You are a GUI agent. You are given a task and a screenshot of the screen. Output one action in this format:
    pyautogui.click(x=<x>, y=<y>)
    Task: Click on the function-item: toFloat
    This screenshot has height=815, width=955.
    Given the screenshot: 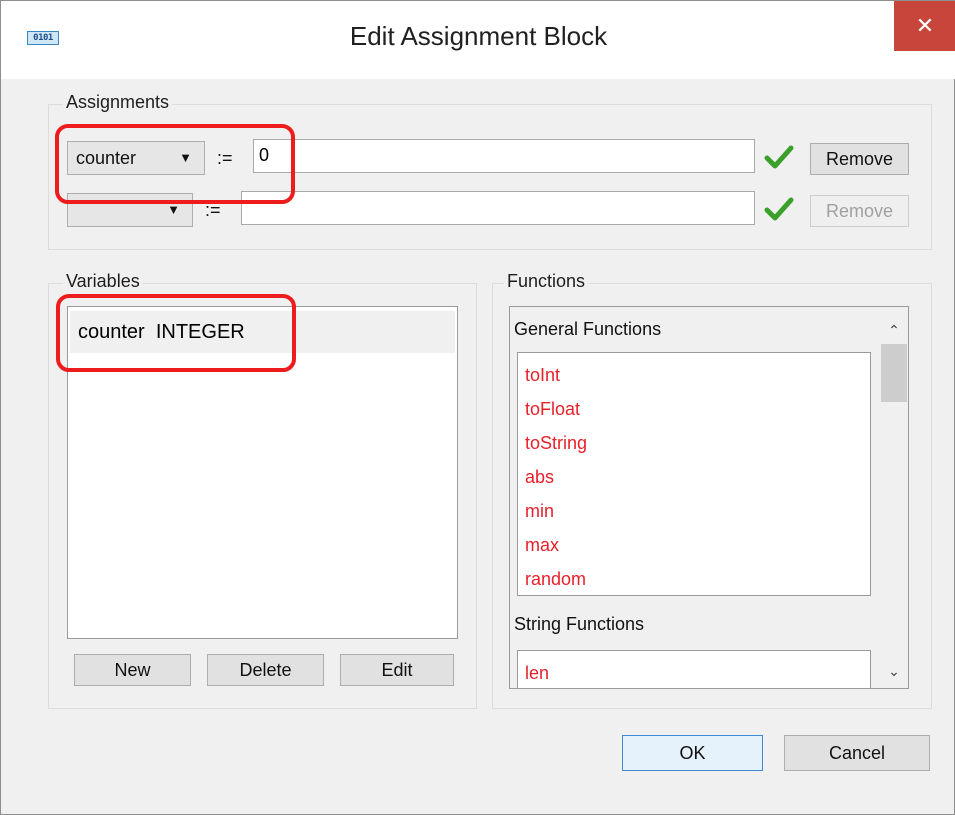 What is the action you would take?
    pyautogui.click(x=552, y=409)
    